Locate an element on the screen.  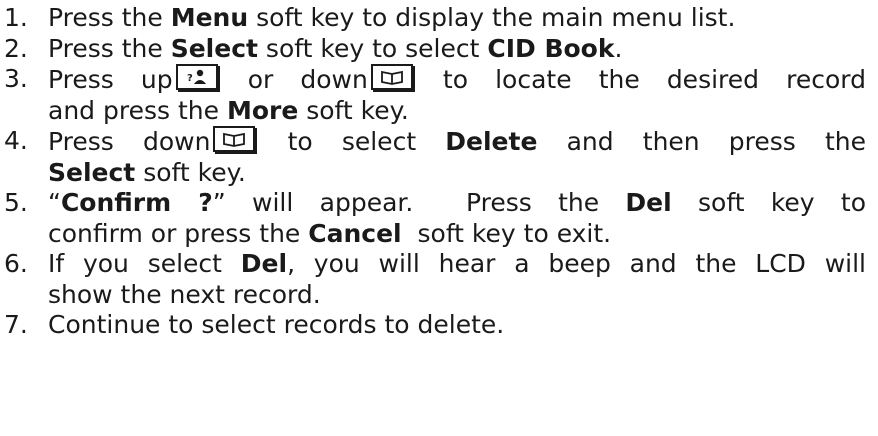
text: , you will hear a beep and the LCD will is located at coordinates (577, 263).